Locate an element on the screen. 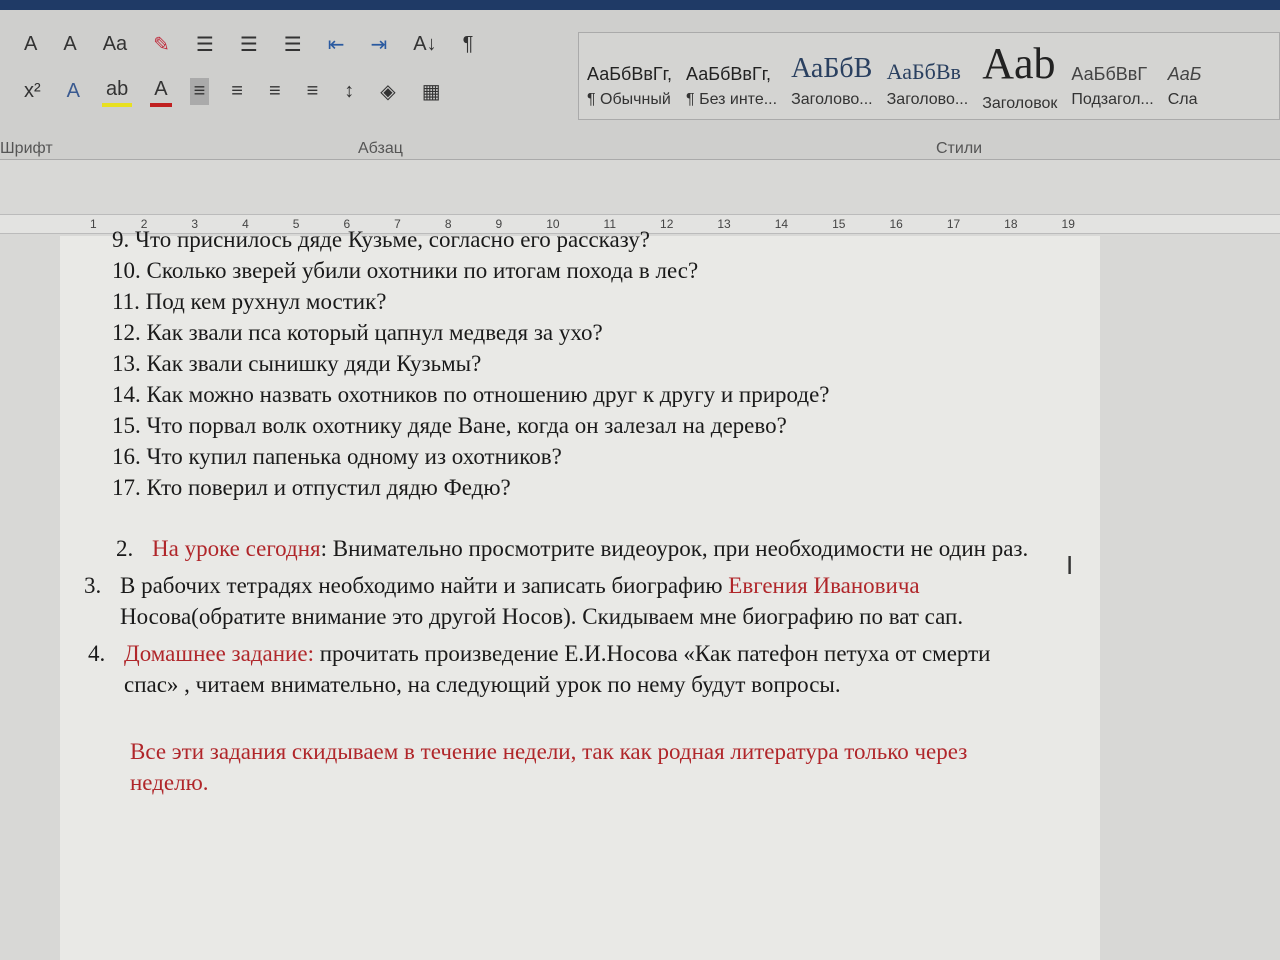 Image resolution: width=1280 pixels, height=960 pixels. line-spacing-icon: ↕ is located at coordinates (349, 91).